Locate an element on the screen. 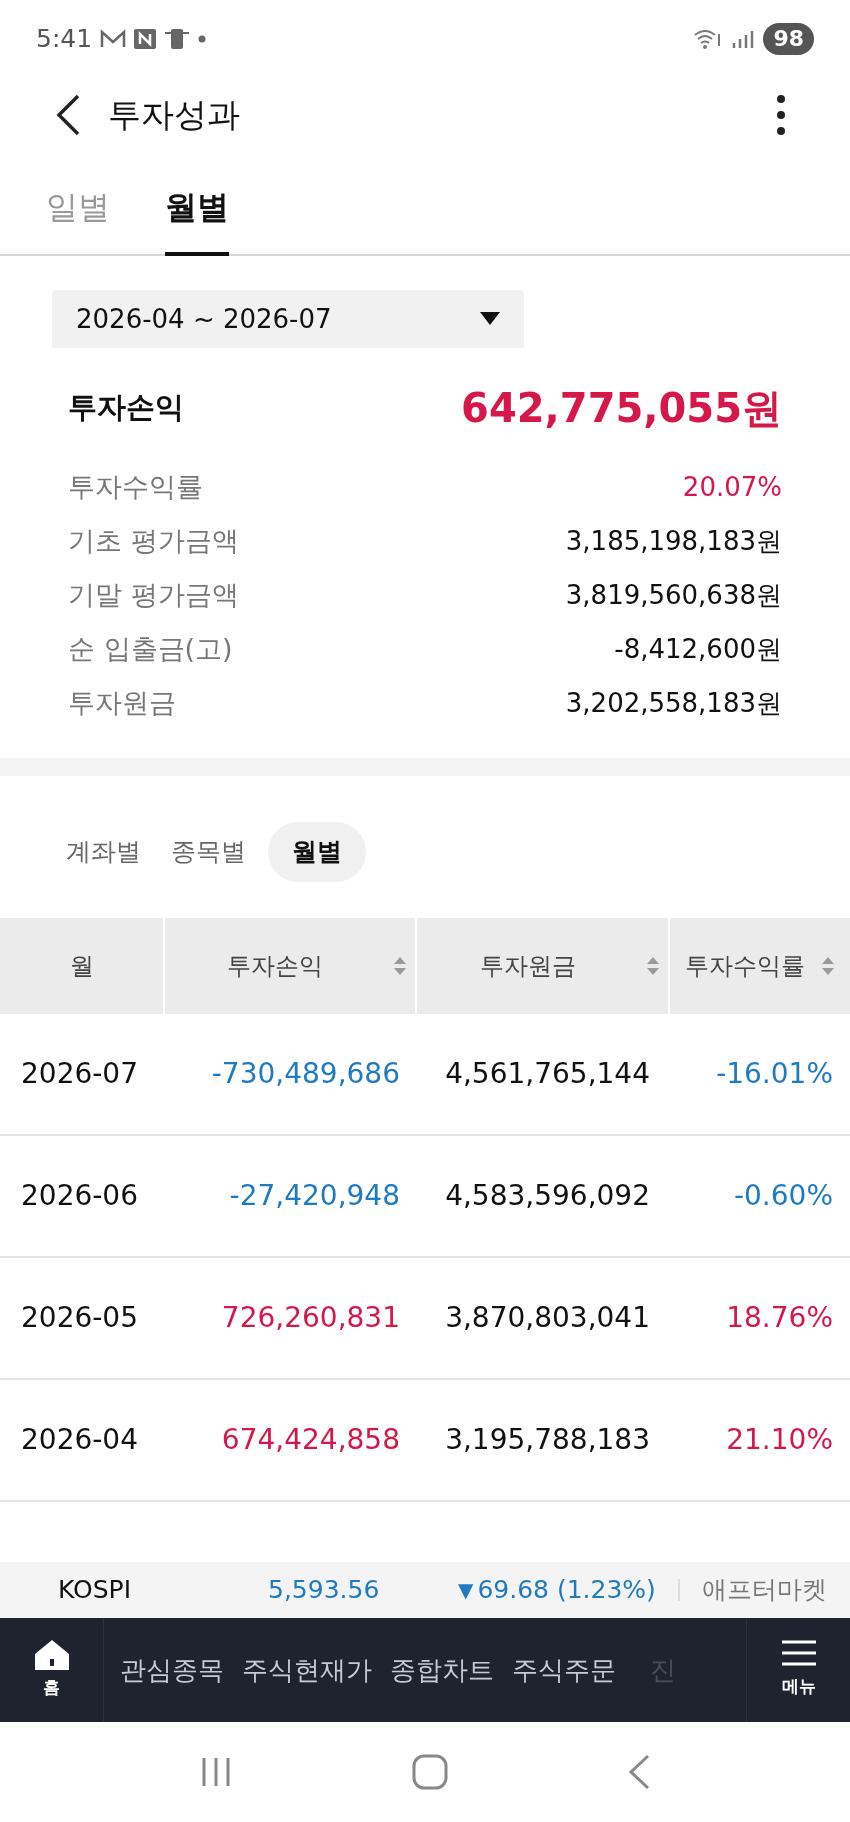  table-cell-text: 2026-05 is located at coordinates (79, 1318).